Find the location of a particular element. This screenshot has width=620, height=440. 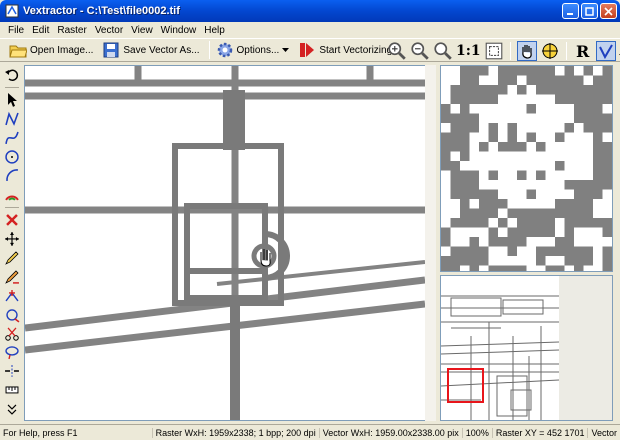

eraser-pencil-icon is located at coordinates (12, 277).